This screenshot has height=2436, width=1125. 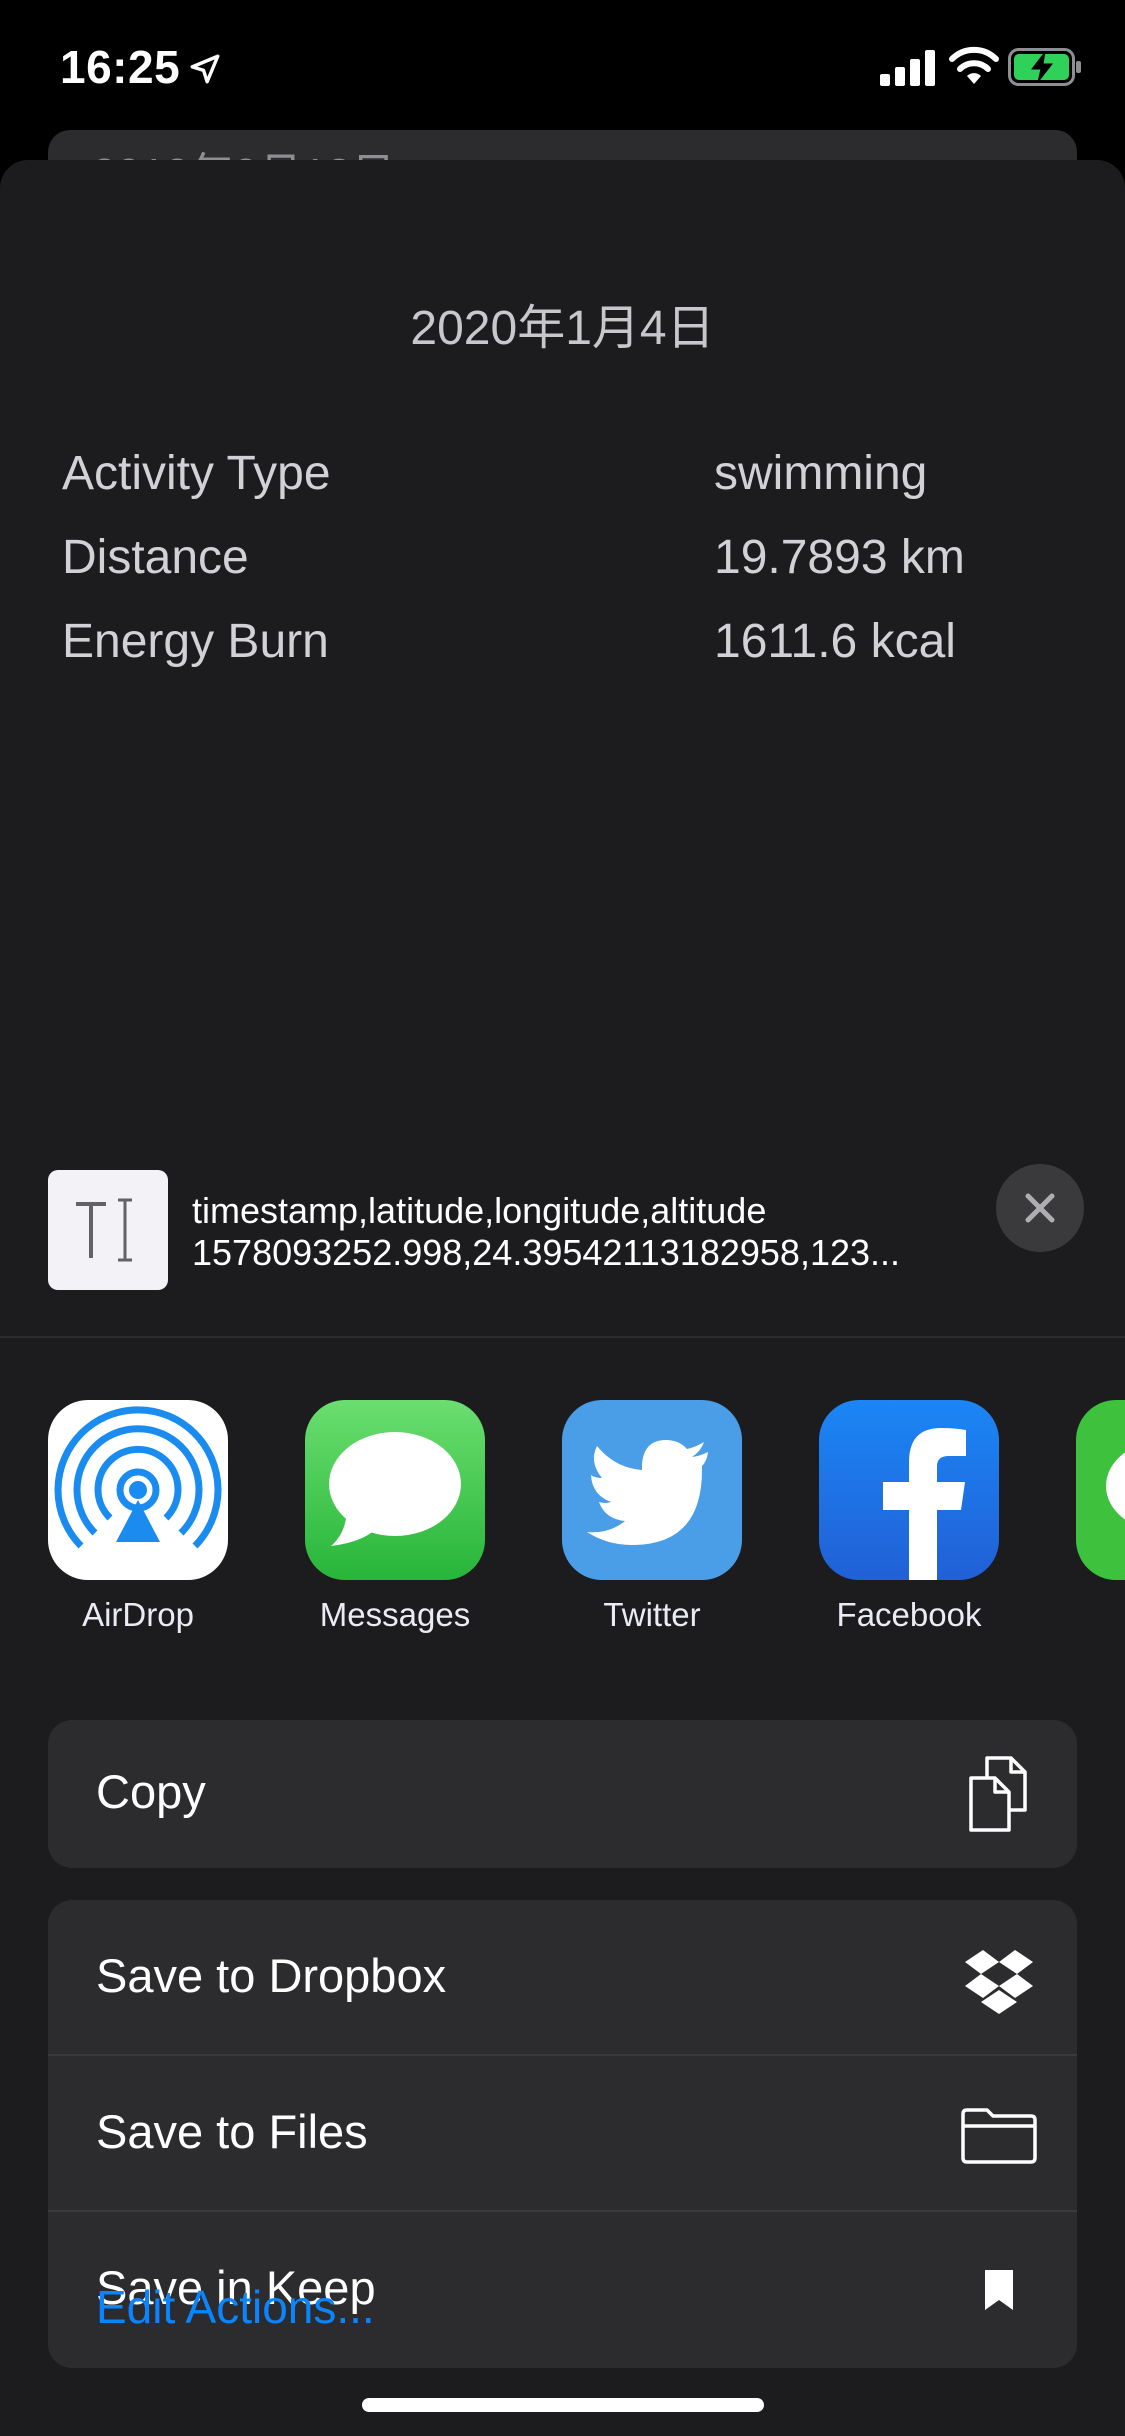 What do you see at coordinates (999, 1982) in the screenshot?
I see `dropbox-icon` at bounding box center [999, 1982].